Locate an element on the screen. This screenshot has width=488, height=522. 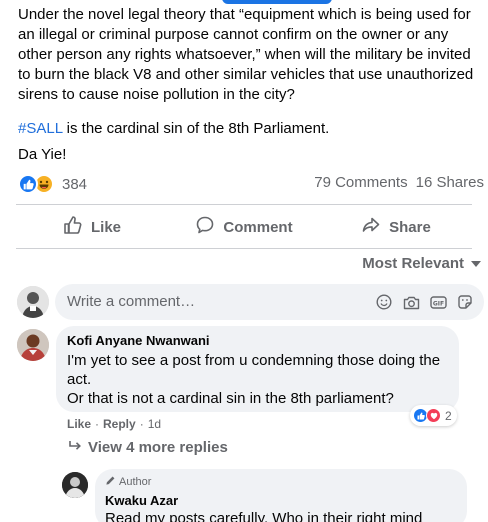
svg-text: GIF is located at coordinates (437, 303).